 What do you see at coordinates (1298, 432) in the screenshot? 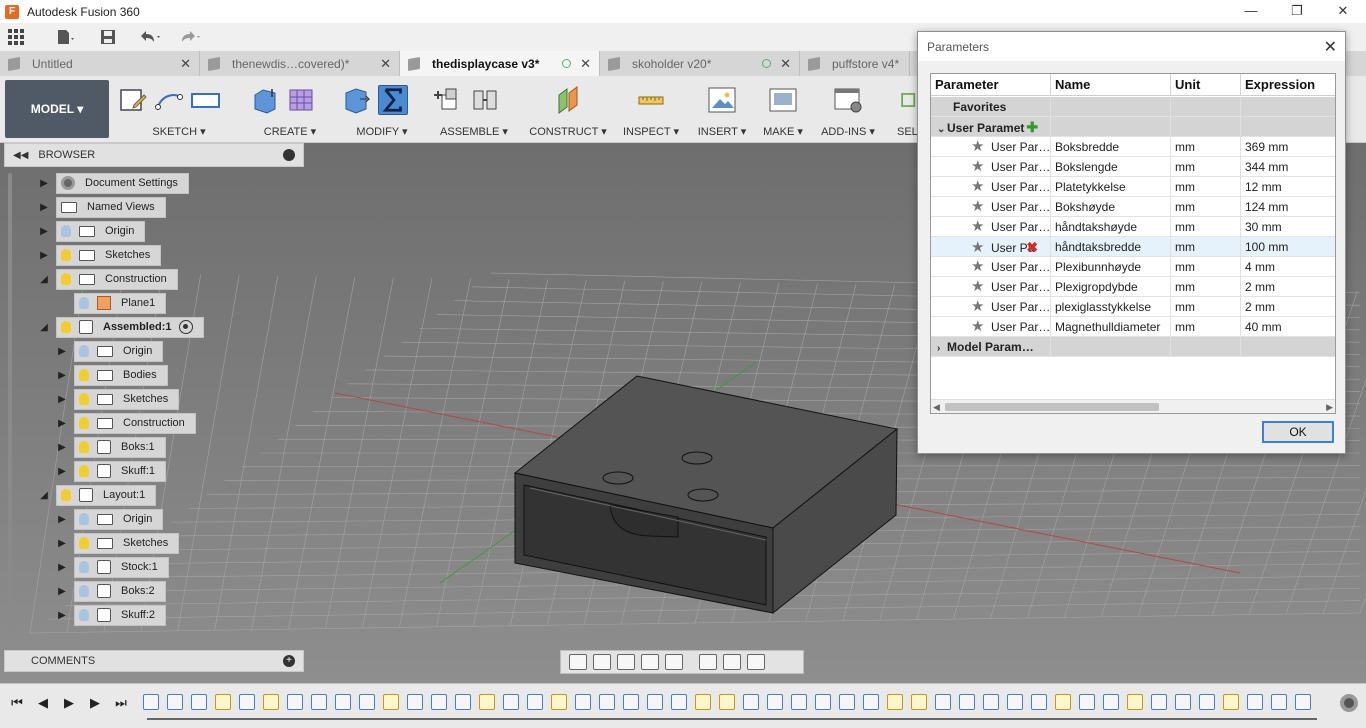
I see `ok-button: OK` at bounding box center [1298, 432].